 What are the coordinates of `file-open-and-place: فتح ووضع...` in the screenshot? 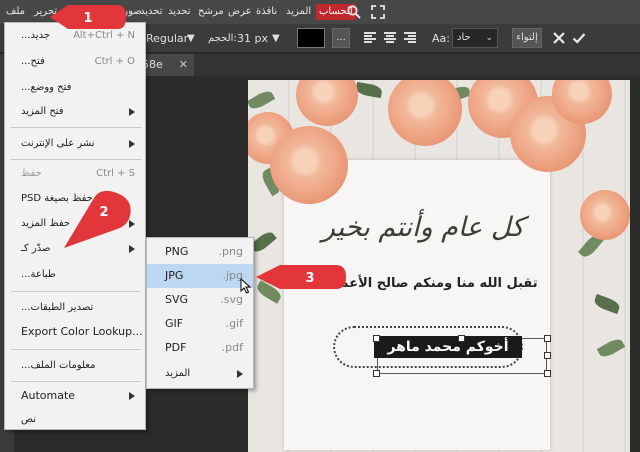 It's located at (75, 88).